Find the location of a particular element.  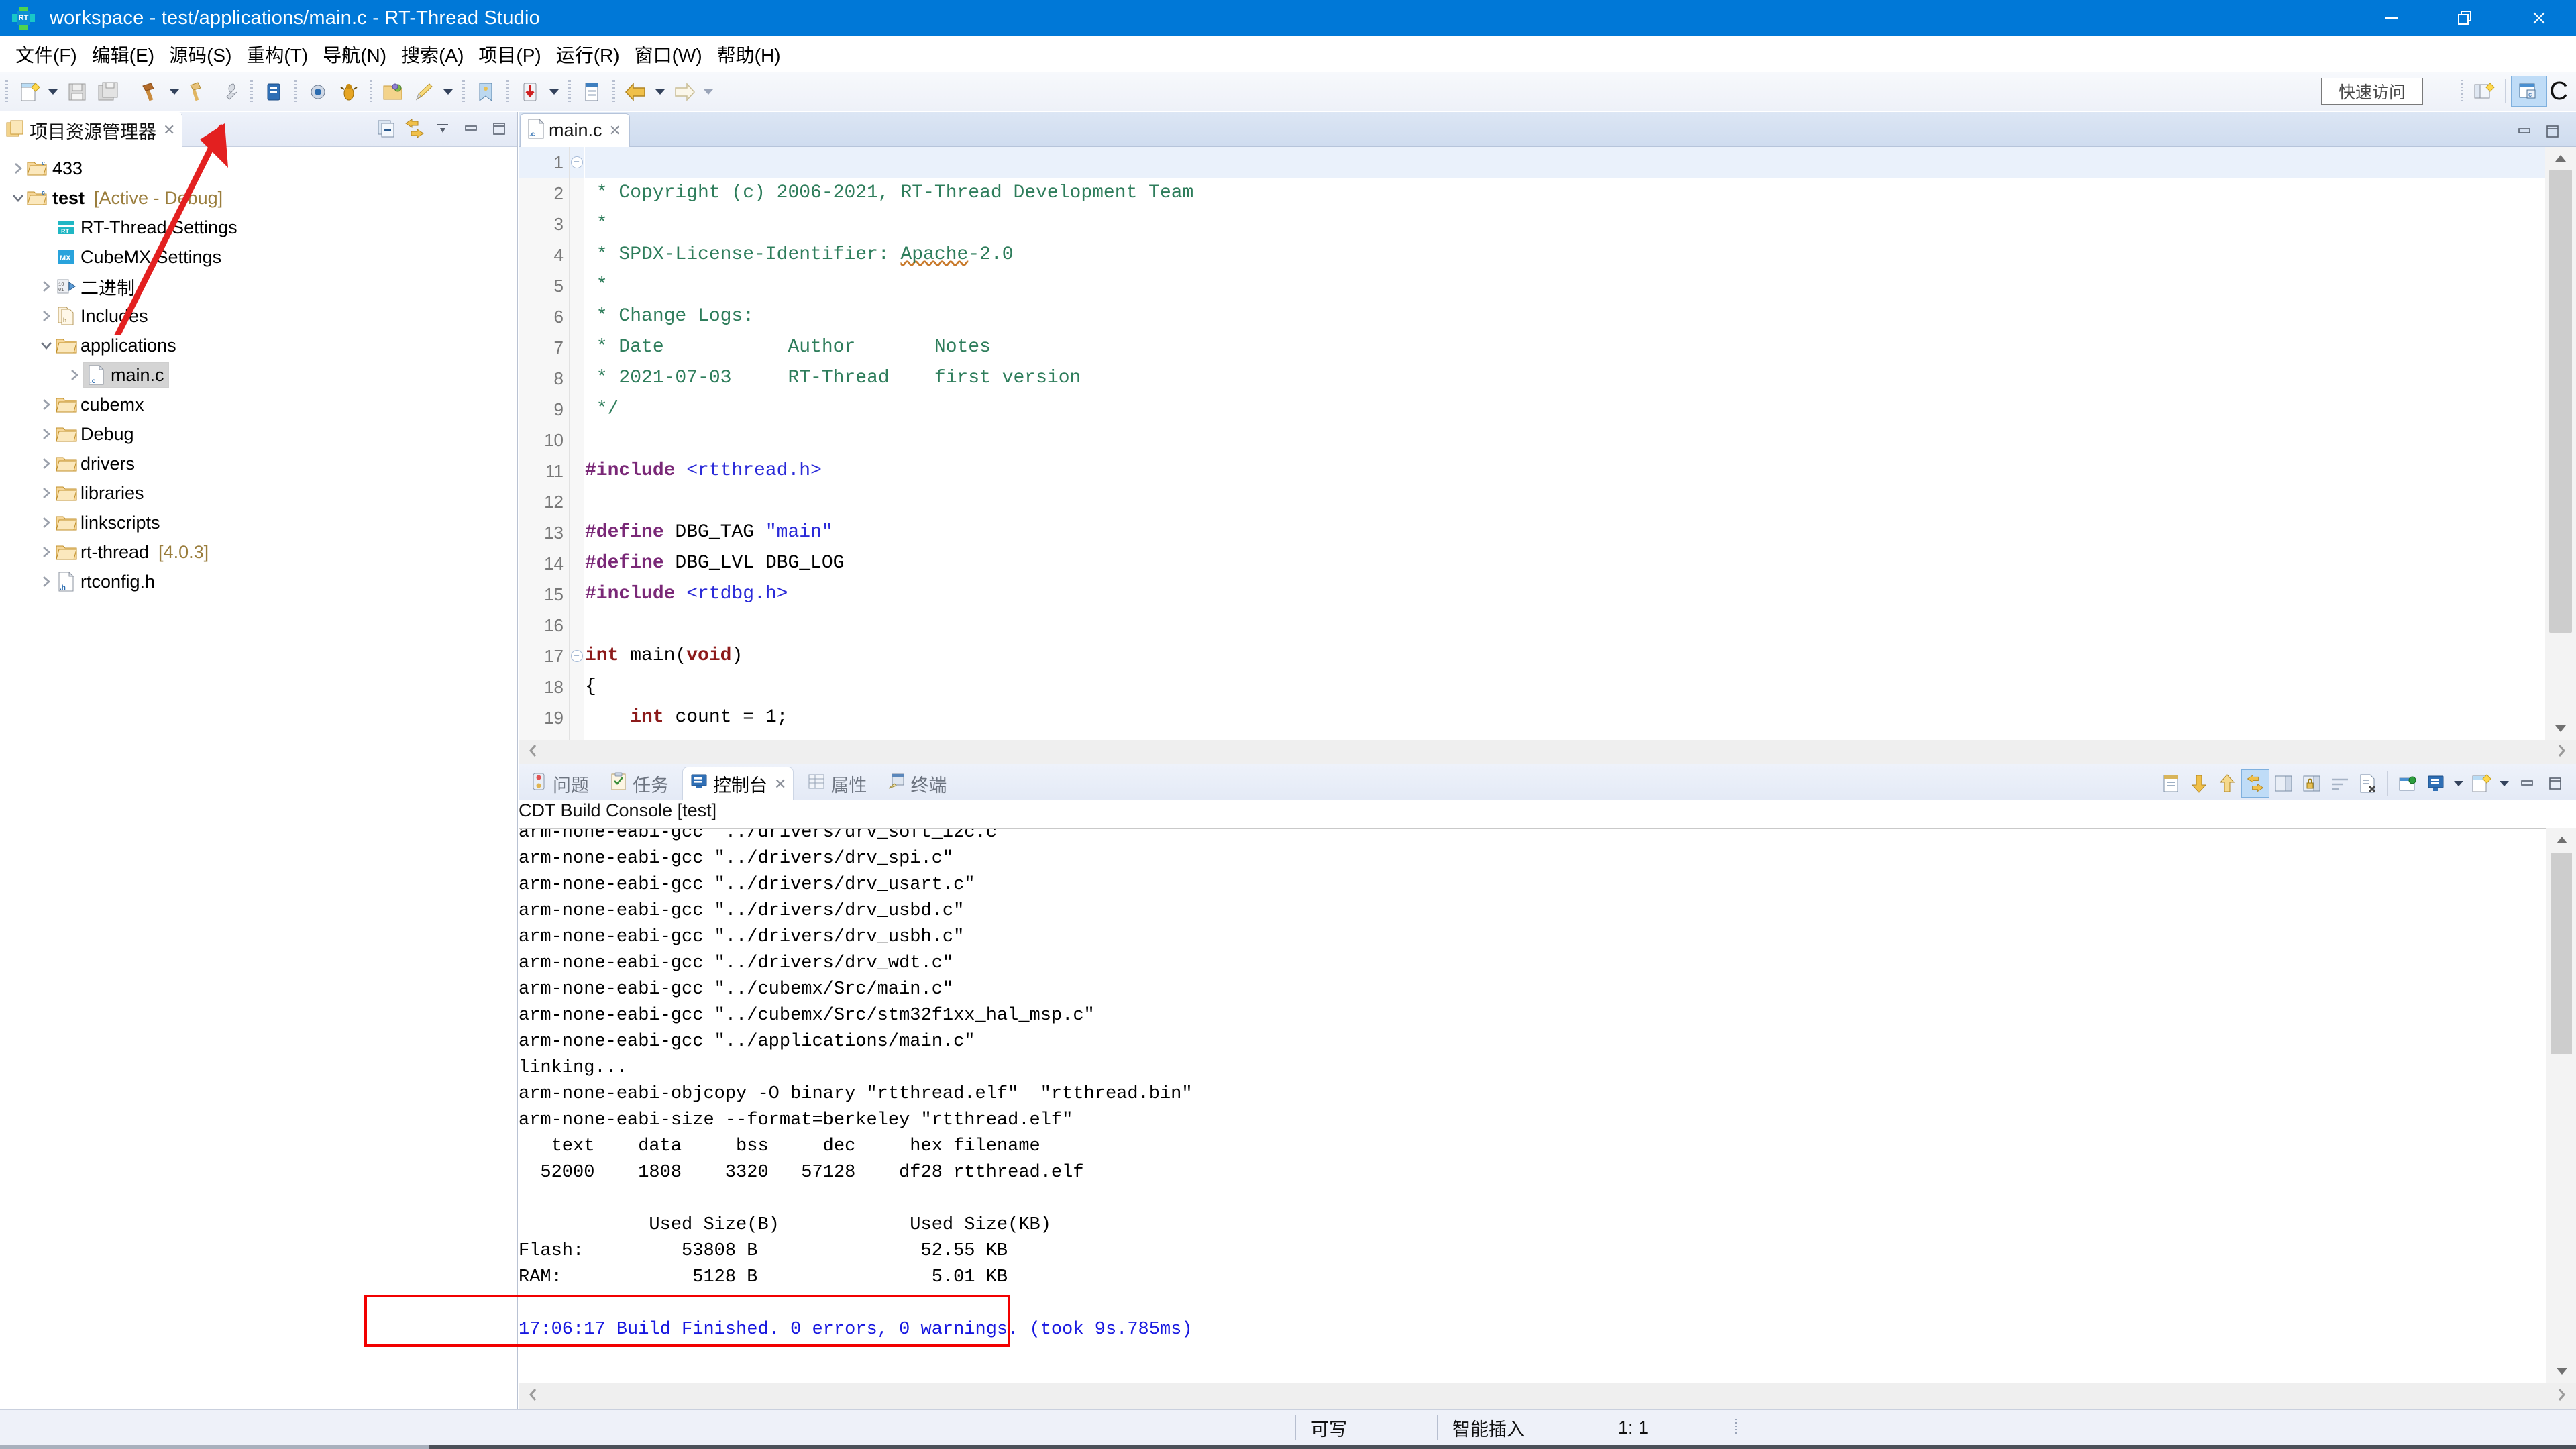

code-line: /* is located at coordinates (1565, 162).